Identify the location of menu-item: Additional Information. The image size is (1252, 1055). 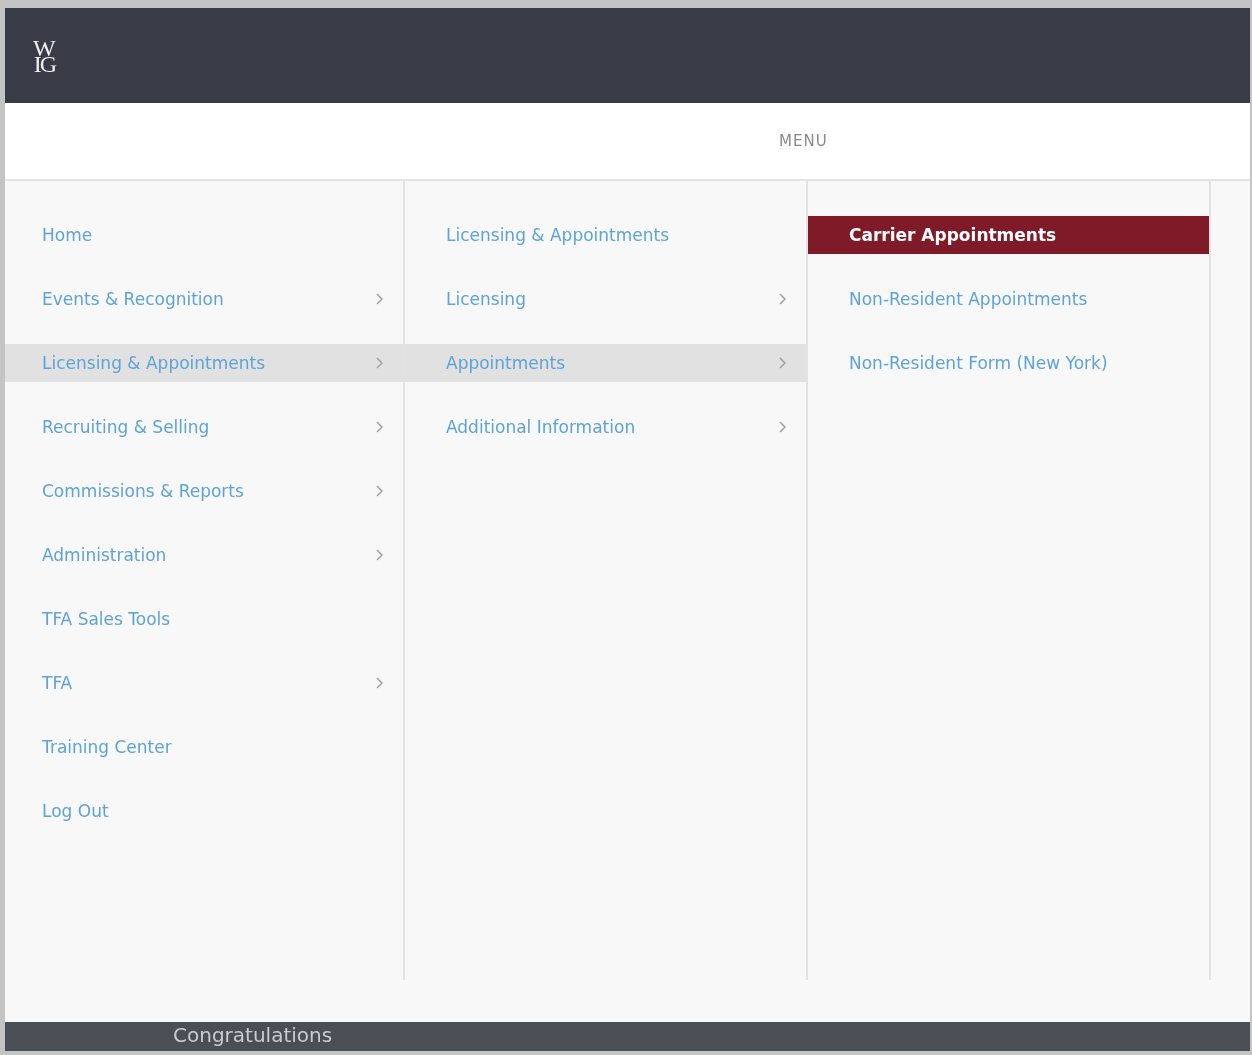
(605, 427).